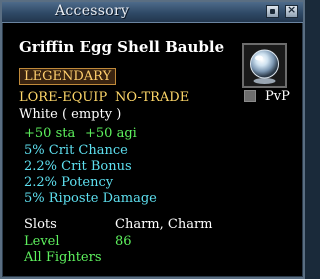  What do you see at coordinates (63, 97) in the screenshot?
I see `flag-lore-equip: LORE-EQUIP` at bounding box center [63, 97].